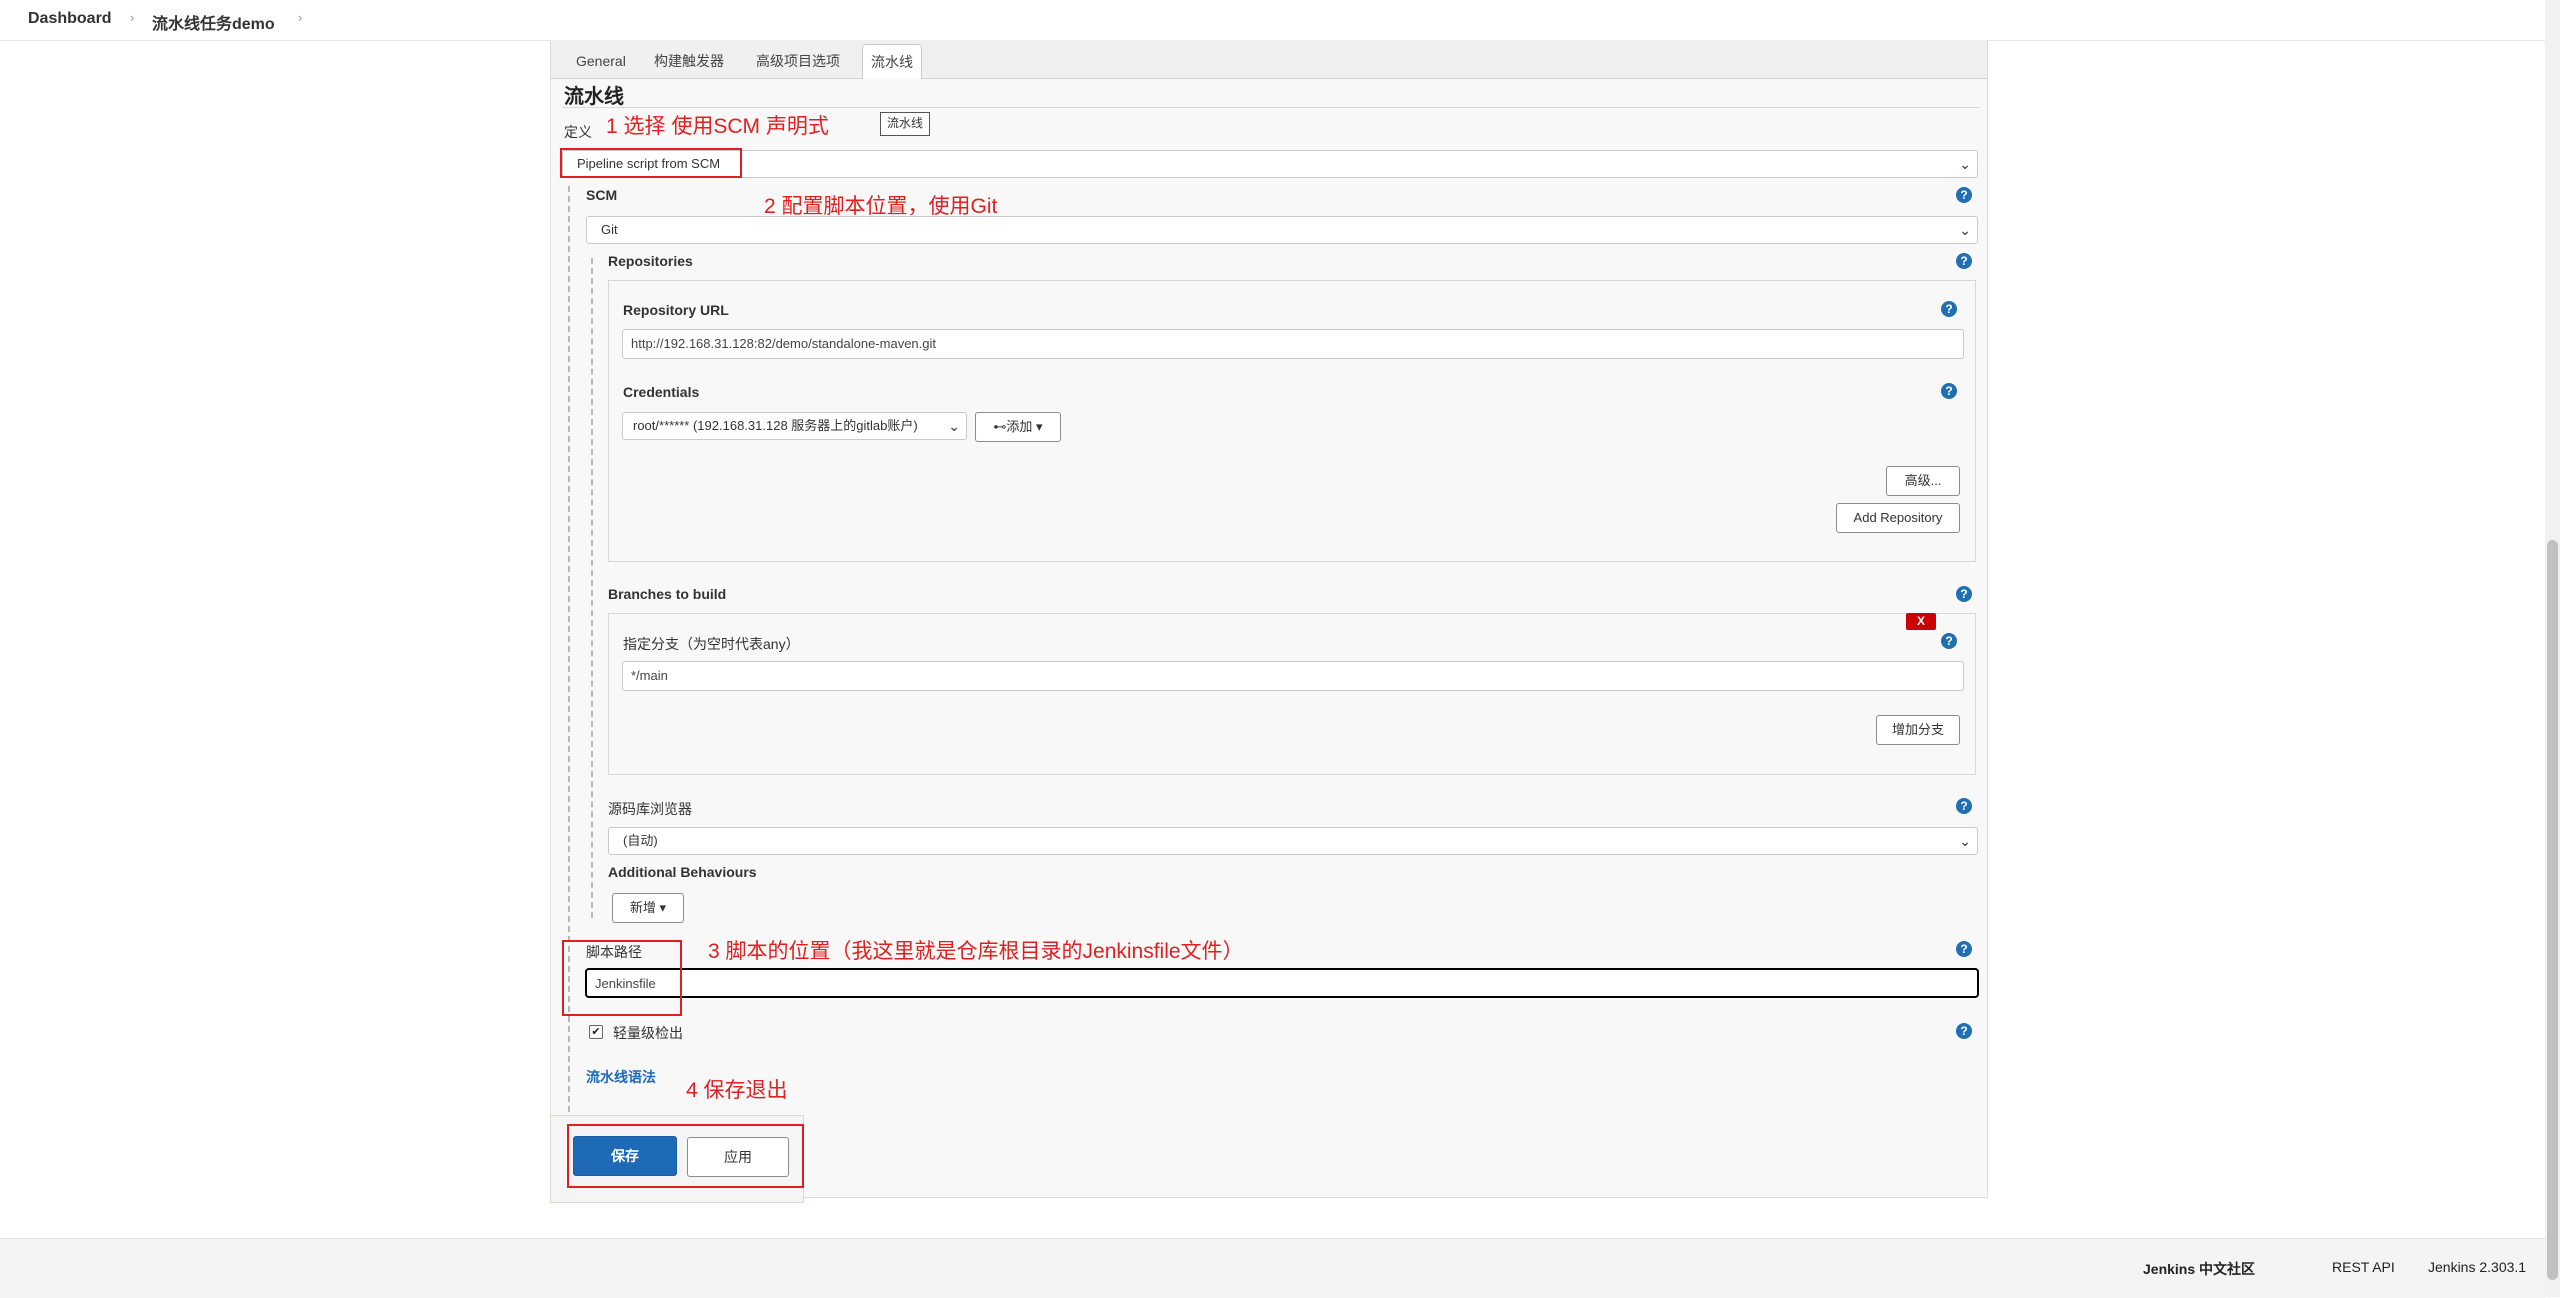 The height and width of the screenshot is (1298, 2560). Describe the element at coordinates (650, 261) in the screenshot. I see `repositories-label: Repositories` at that location.